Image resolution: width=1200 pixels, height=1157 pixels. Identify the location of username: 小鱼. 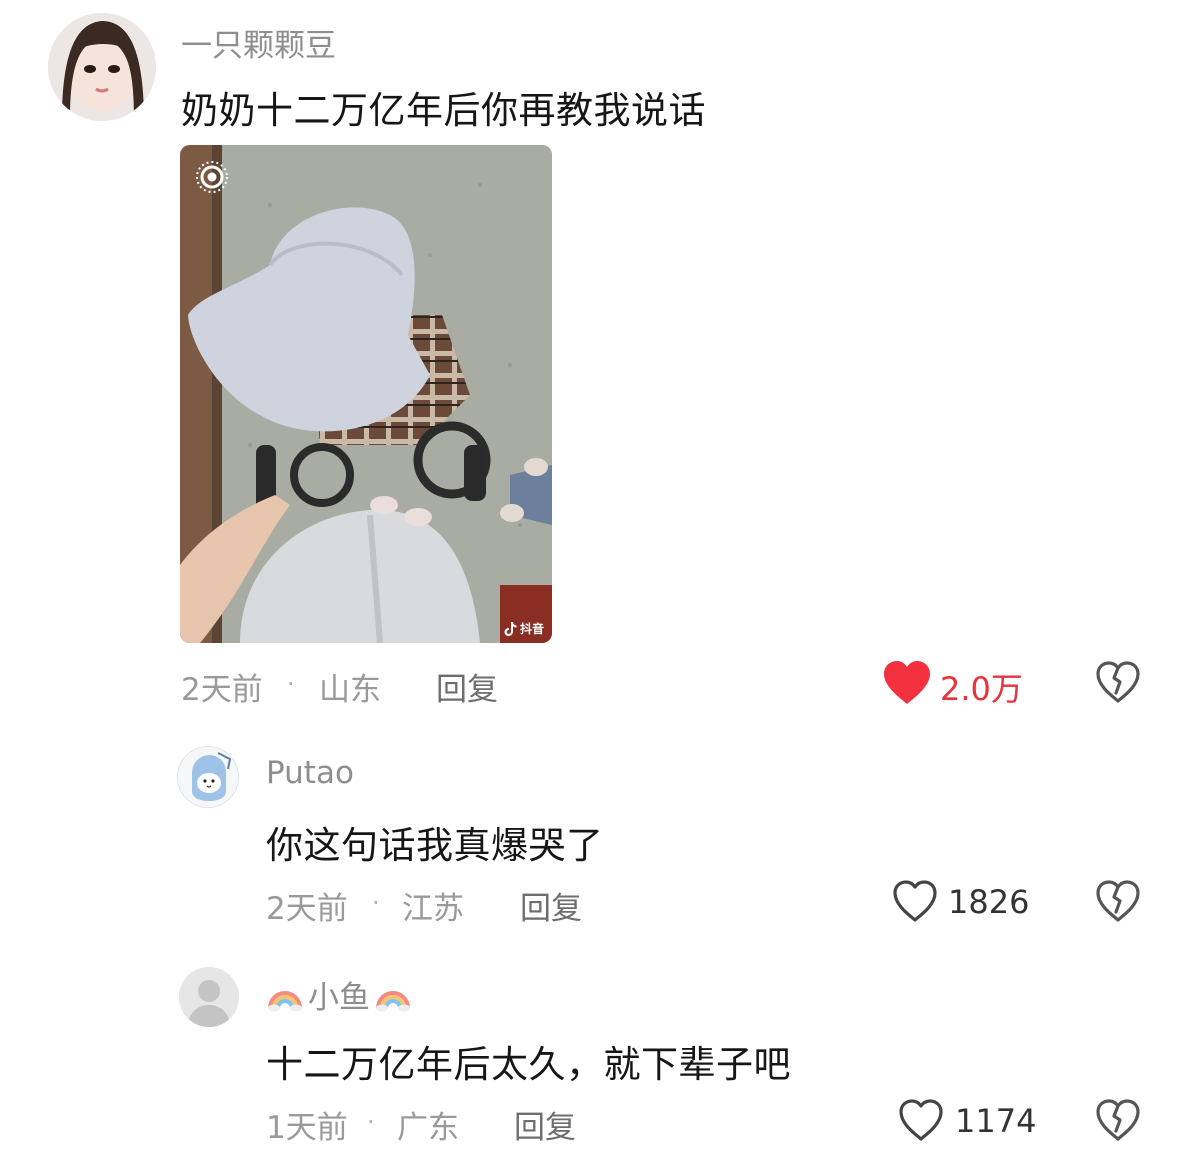
(339, 994).